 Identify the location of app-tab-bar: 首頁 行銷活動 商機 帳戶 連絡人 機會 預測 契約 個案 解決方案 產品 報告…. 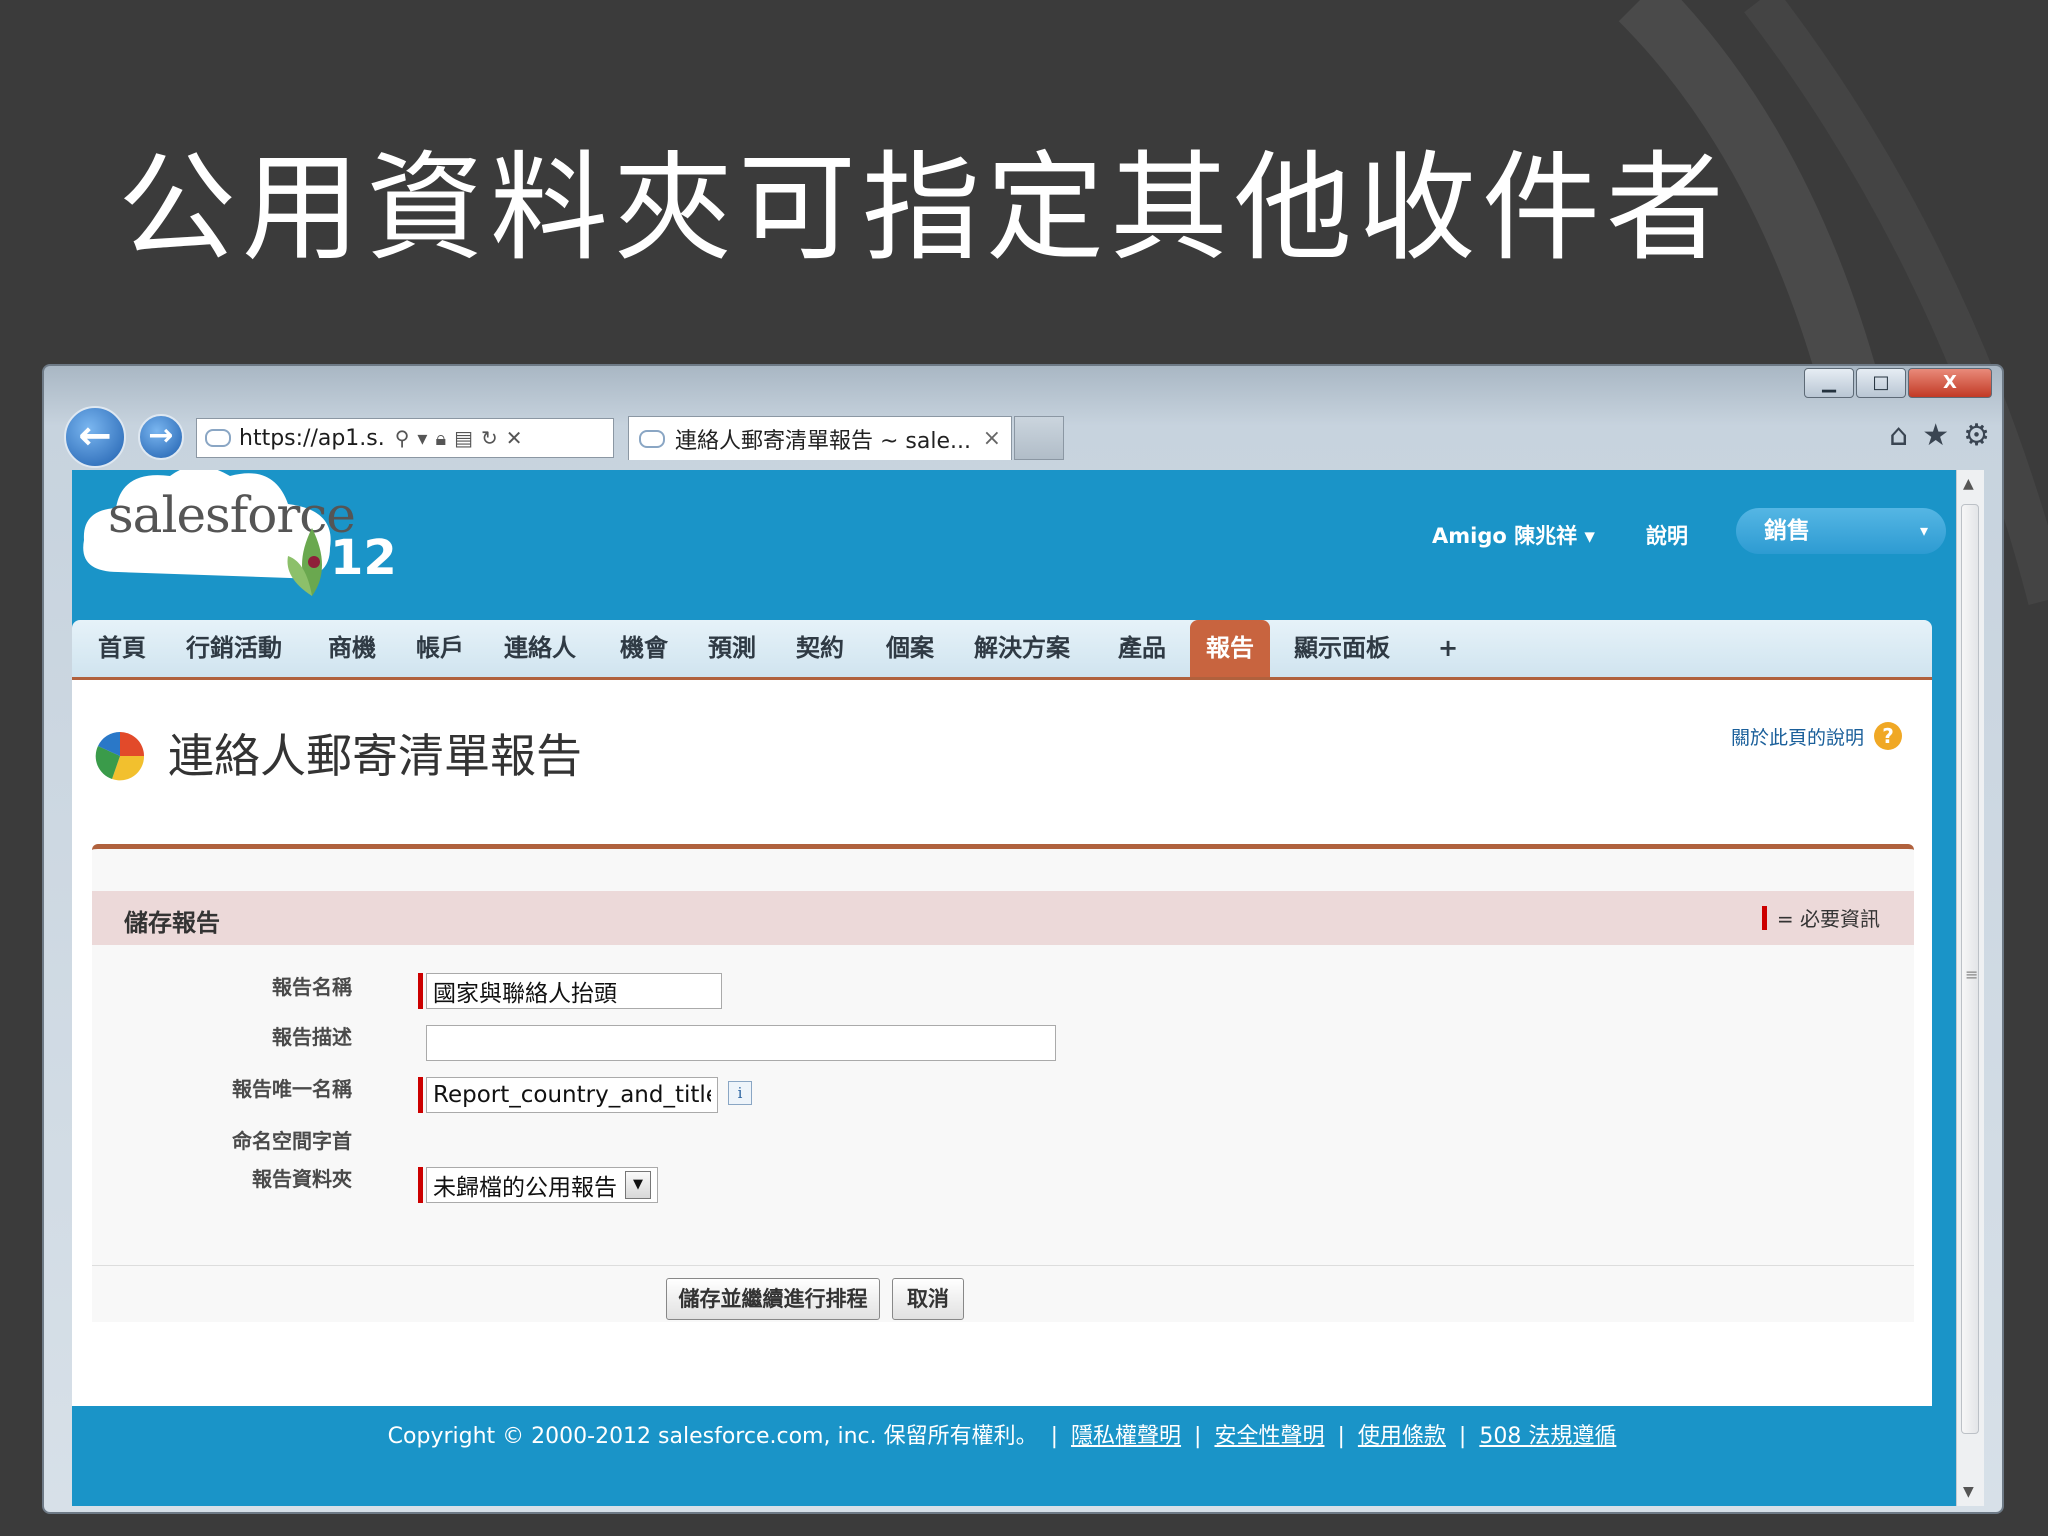
(1002, 650).